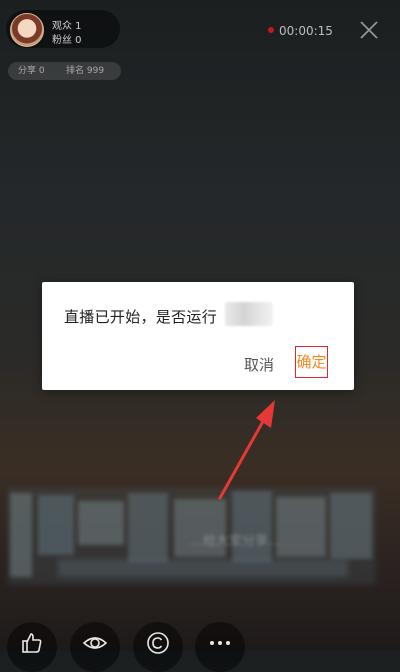 The height and width of the screenshot is (672, 400). Describe the element at coordinates (246, 450) in the screenshot. I see `annotation-arrow-icon` at that location.